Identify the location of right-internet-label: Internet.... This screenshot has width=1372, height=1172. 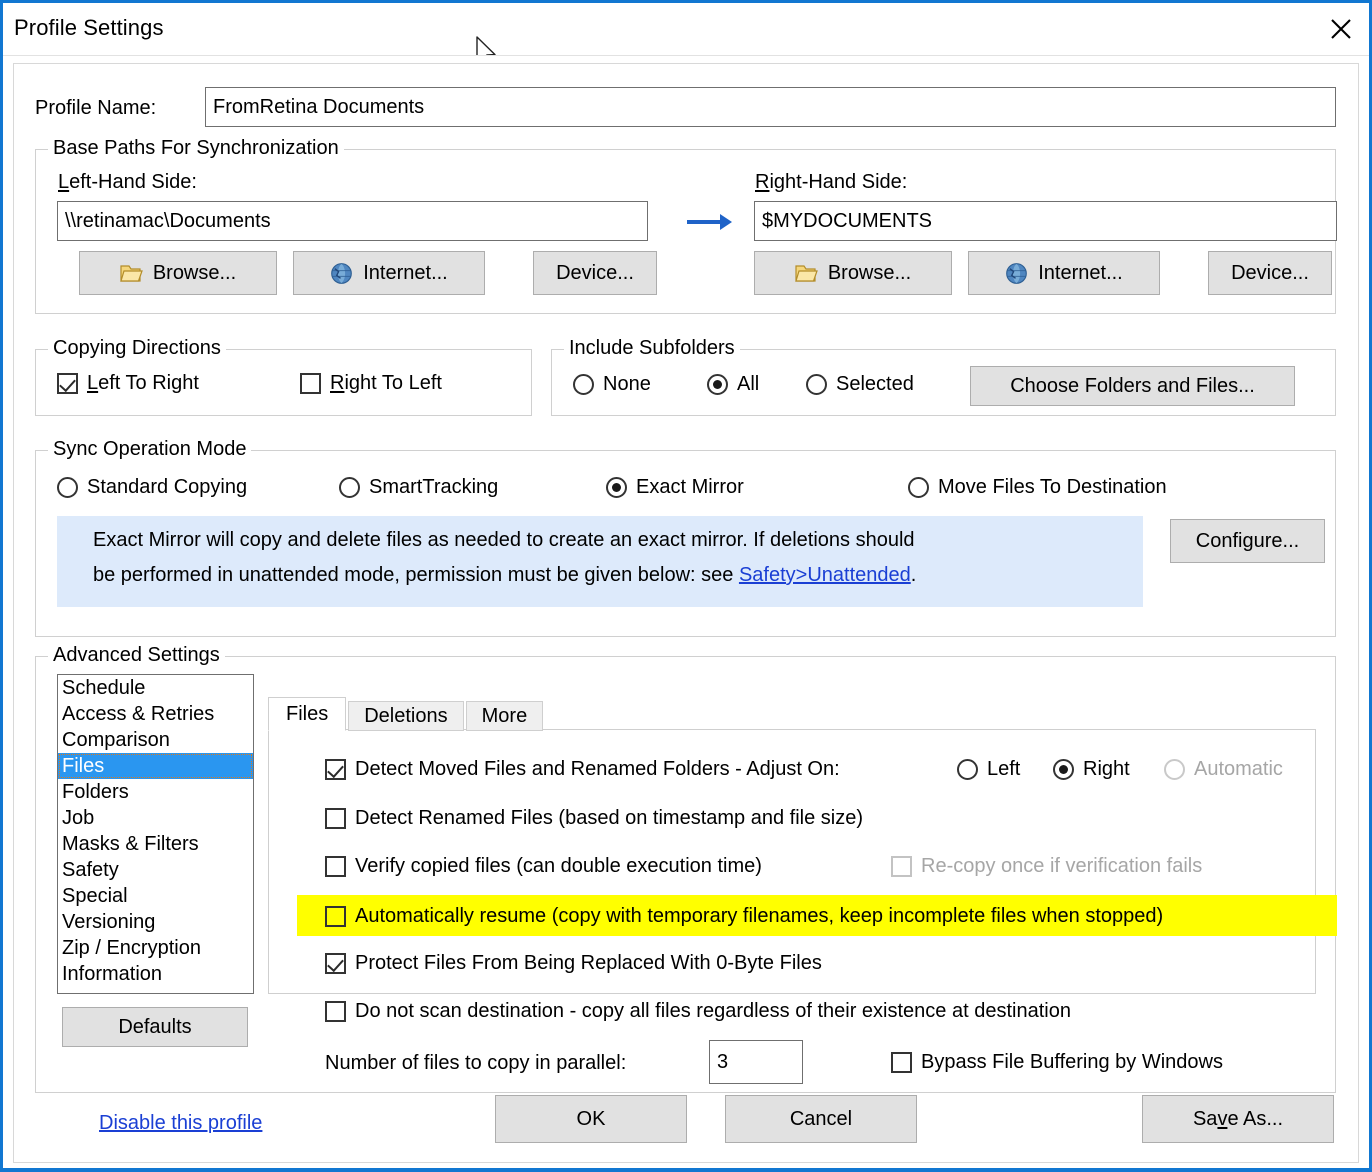
(1080, 272).